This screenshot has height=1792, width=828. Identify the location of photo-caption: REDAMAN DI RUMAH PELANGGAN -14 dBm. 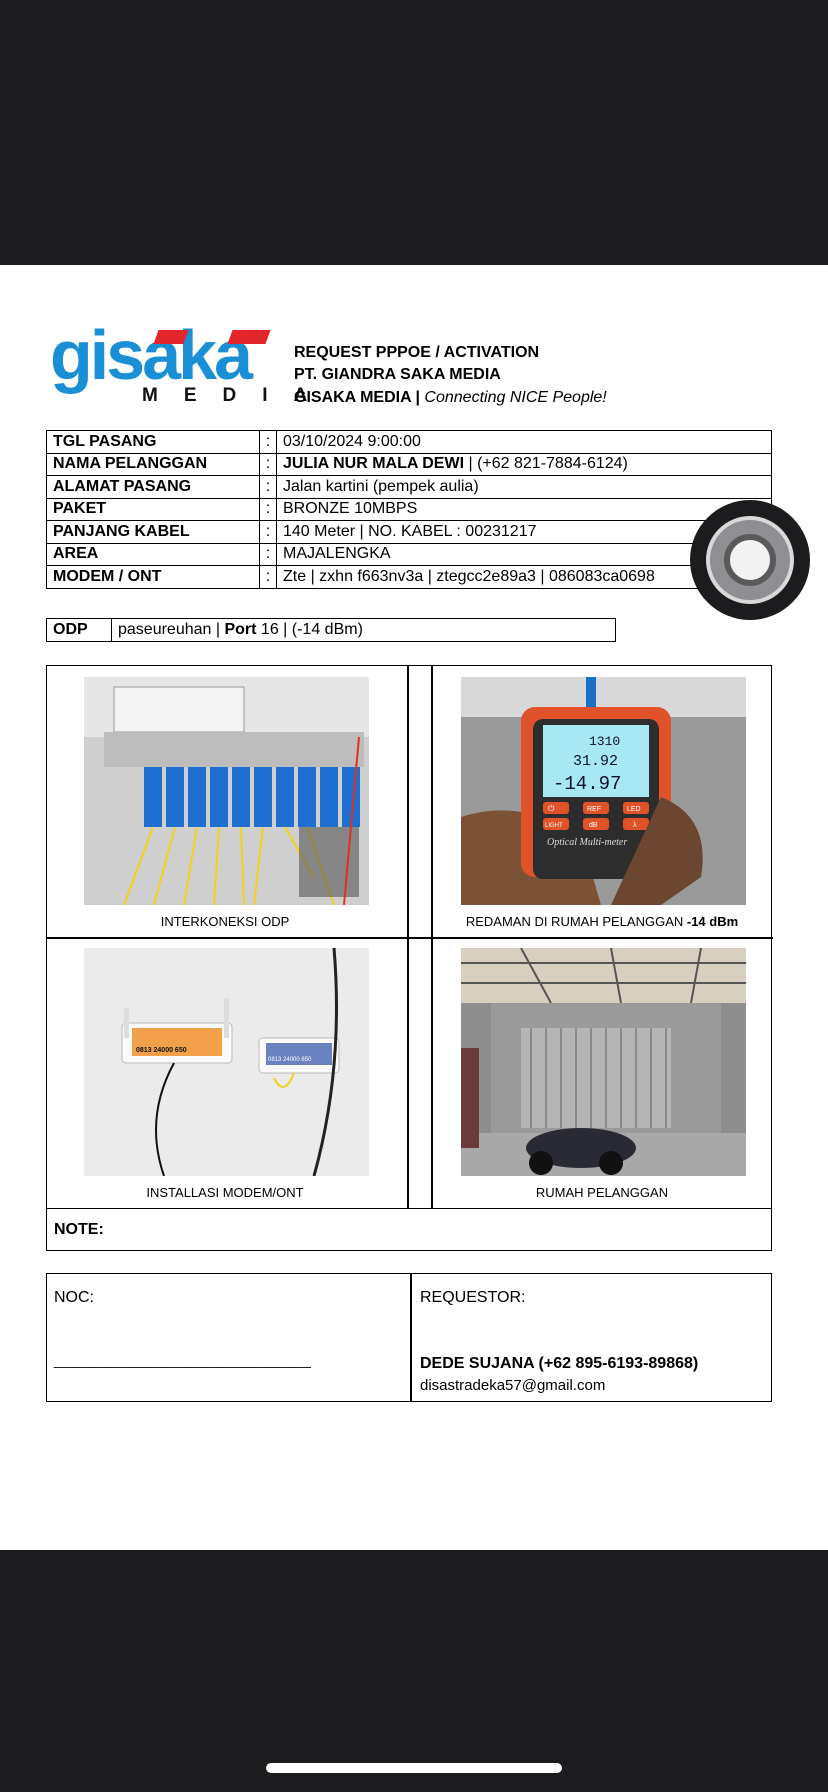
(602, 921).